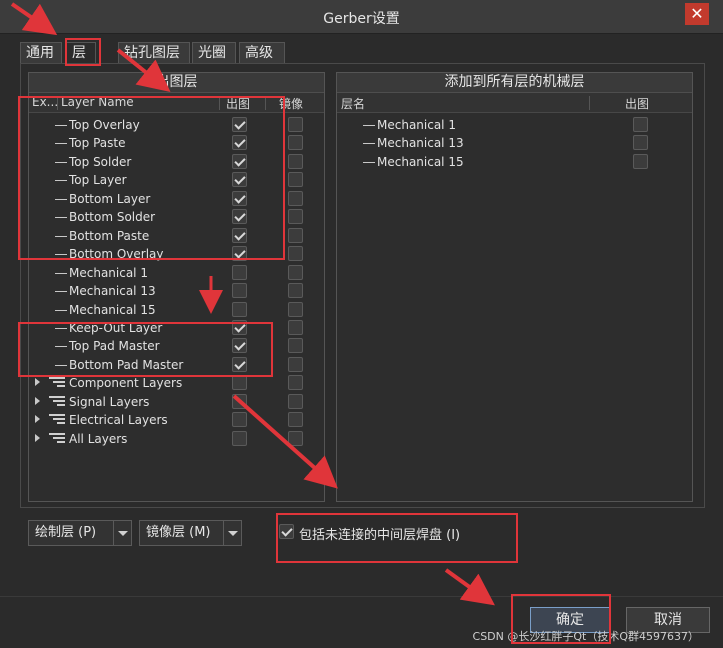  Describe the element at coordinates (514, 162) in the screenshot. I see `mechanical-layer-row: Mechanical 15` at that location.